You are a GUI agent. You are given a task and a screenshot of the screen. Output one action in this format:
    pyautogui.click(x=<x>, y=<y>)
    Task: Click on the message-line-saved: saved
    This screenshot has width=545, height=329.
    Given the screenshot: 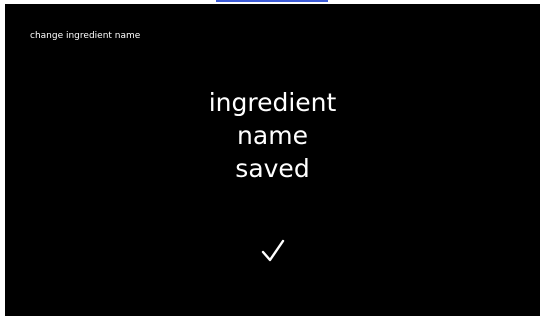 What is the action you would take?
    pyautogui.click(x=272, y=168)
    